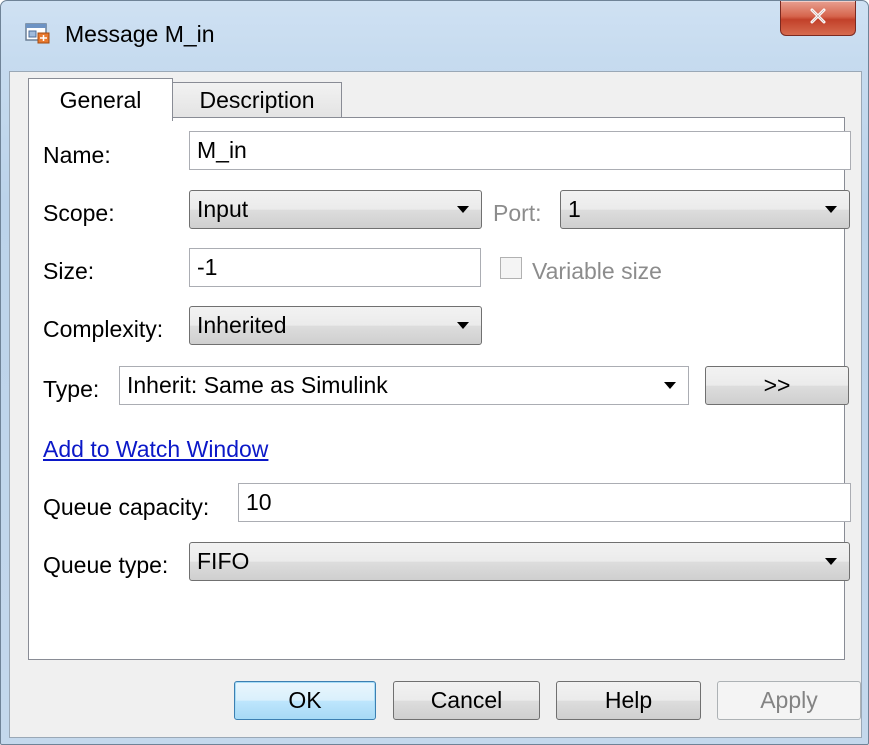 The width and height of the screenshot is (869, 745). Describe the element at coordinates (223, 209) in the screenshot. I see `scope-value: Input` at that location.